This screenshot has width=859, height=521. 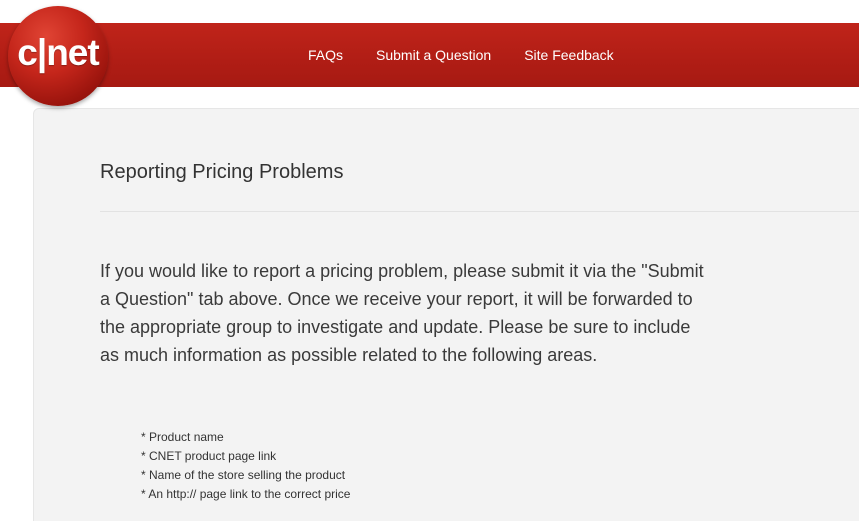 I want to click on nav-site-feedback-link: Site Feedback, so click(x=569, y=55).